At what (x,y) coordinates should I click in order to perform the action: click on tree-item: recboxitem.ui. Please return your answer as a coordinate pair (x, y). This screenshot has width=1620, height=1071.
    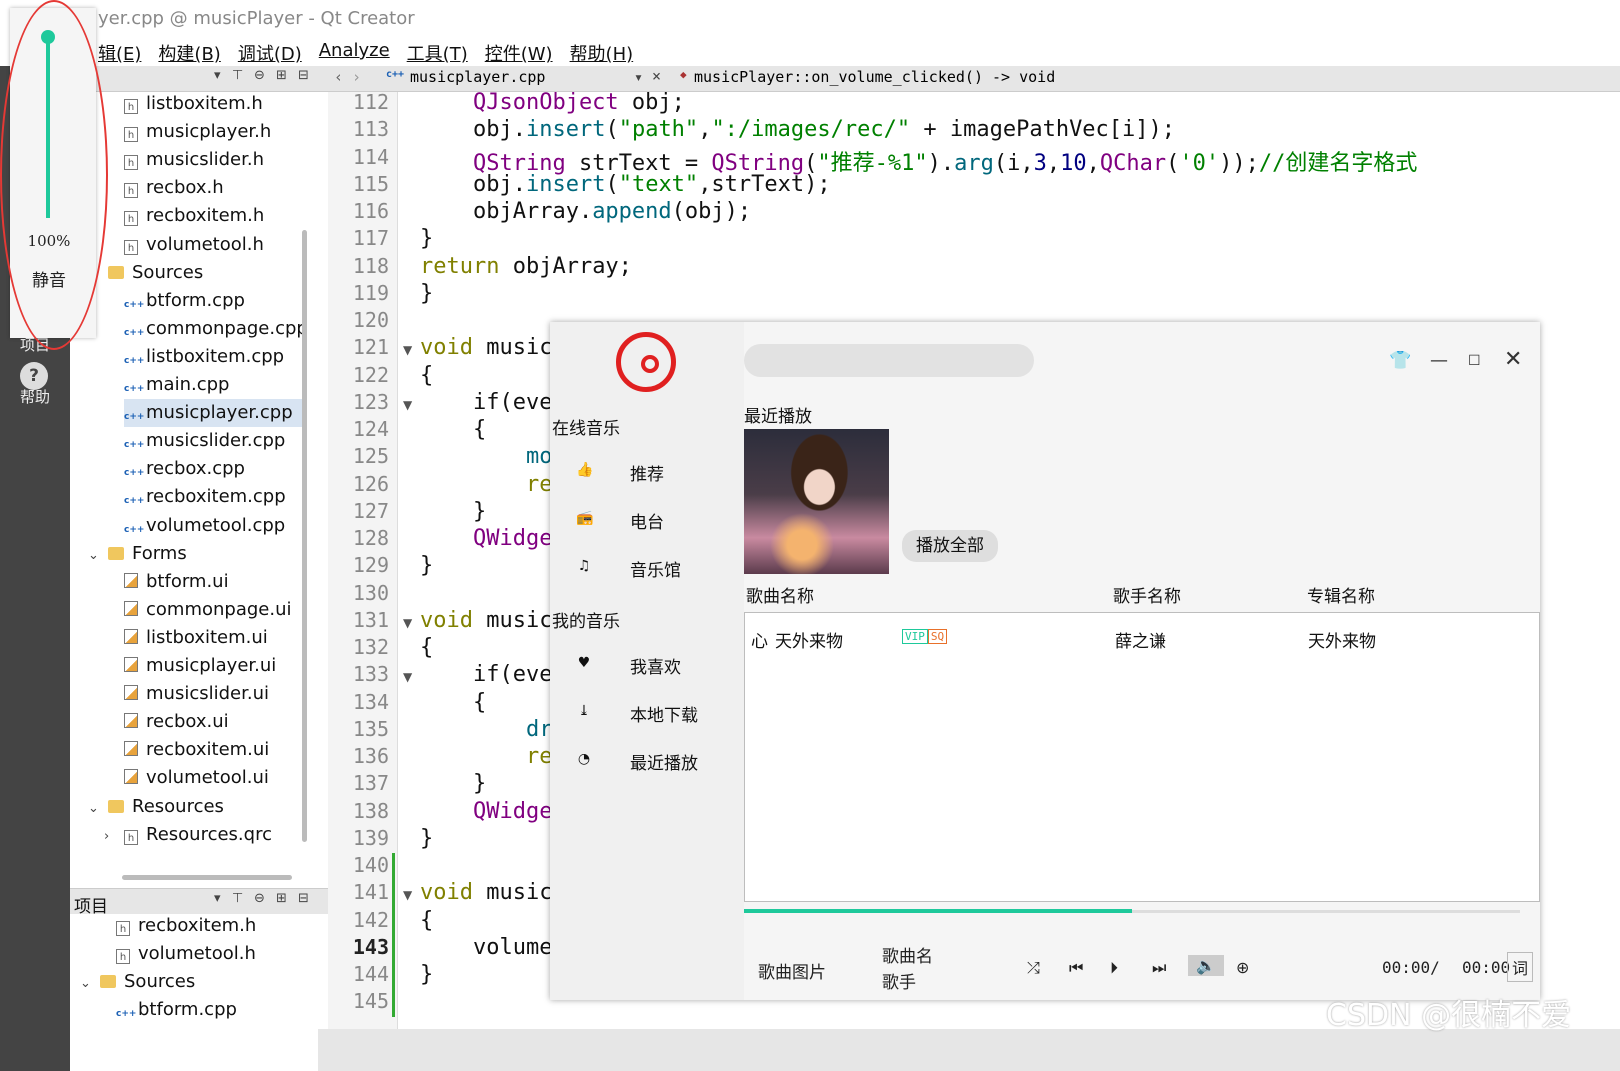
    Looking at the image, I should click on (196, 750).